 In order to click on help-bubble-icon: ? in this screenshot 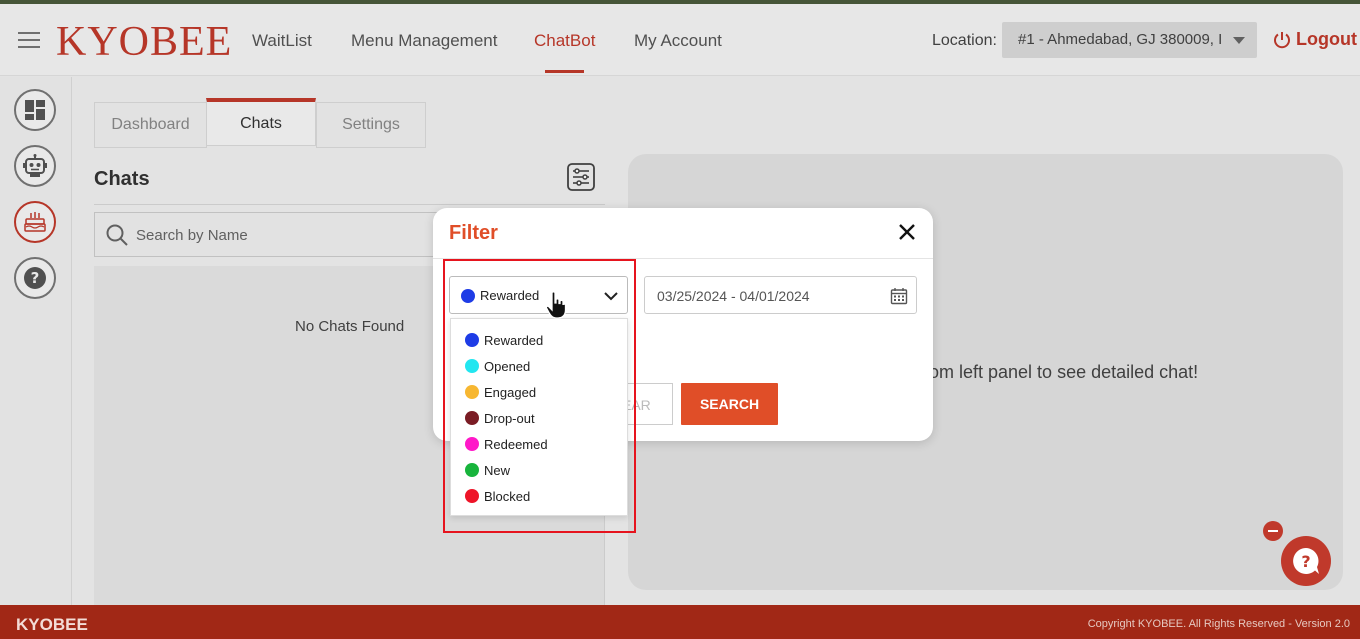, I will do `click(1306, 561)`.